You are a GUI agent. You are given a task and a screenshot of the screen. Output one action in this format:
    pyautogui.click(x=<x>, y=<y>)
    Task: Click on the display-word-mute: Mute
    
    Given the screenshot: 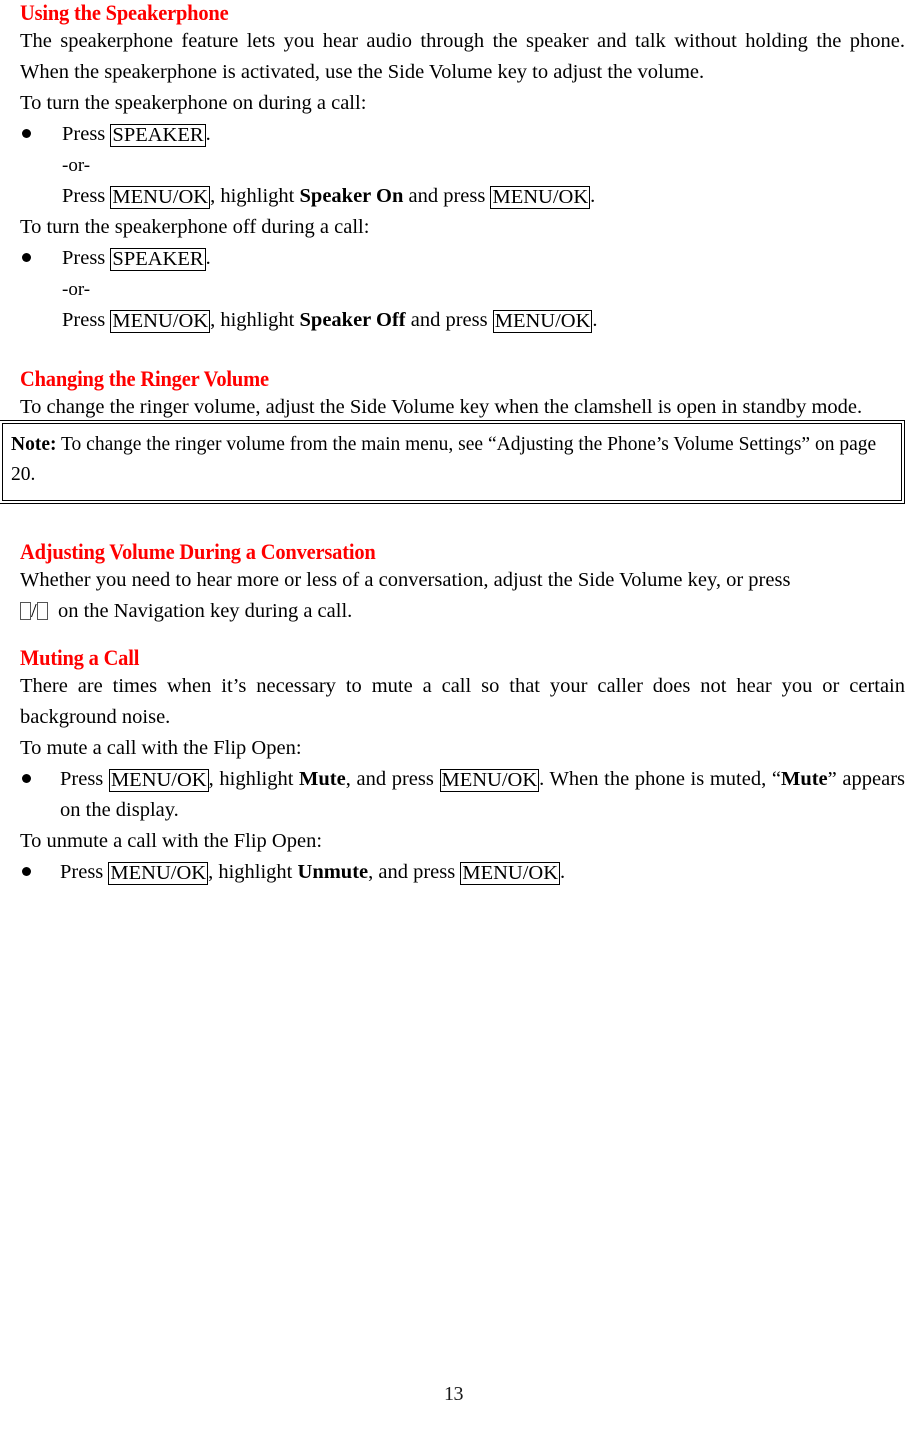 What is the action you would take?
    pyautogui.click(x=804, y=779)
    